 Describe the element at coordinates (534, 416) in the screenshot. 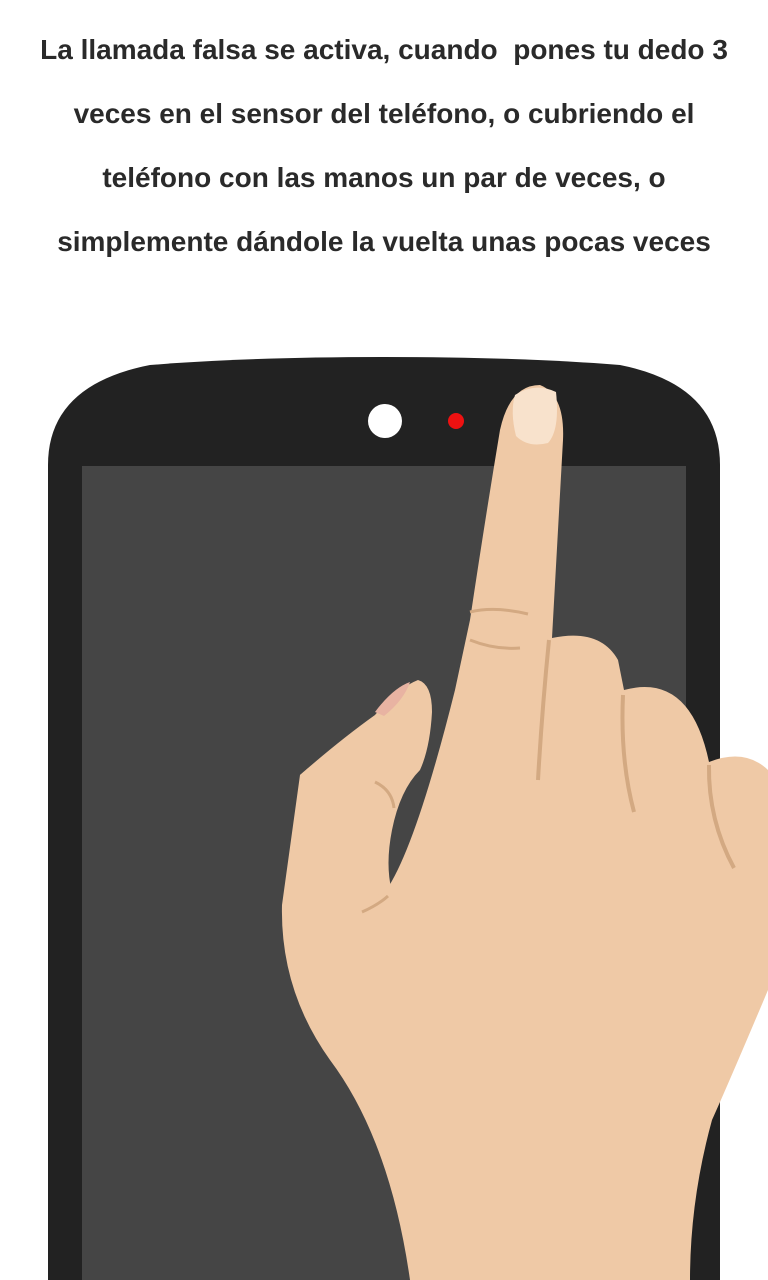

I see `index-fingernail` at that location.